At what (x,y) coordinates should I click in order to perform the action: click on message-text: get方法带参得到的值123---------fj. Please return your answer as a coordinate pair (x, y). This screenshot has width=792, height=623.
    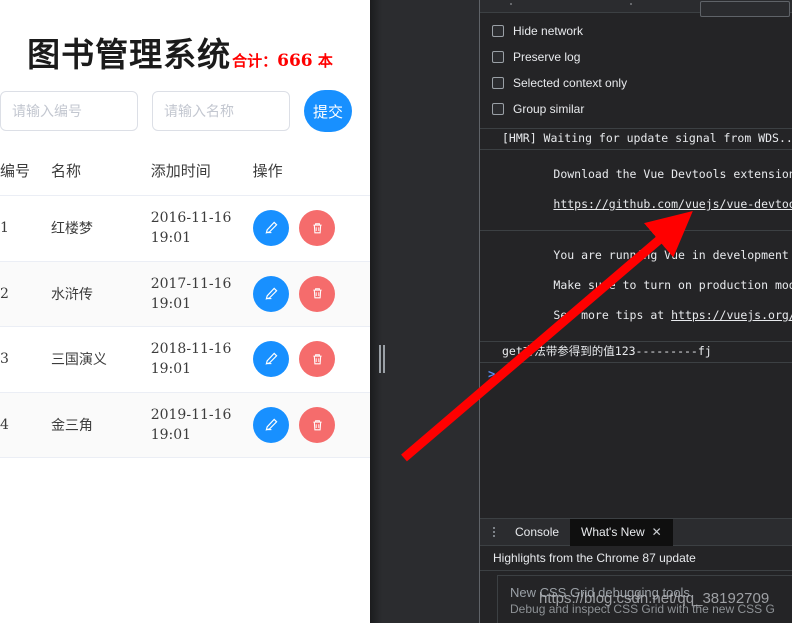
    Looking at the image, I should click on (607, 351).